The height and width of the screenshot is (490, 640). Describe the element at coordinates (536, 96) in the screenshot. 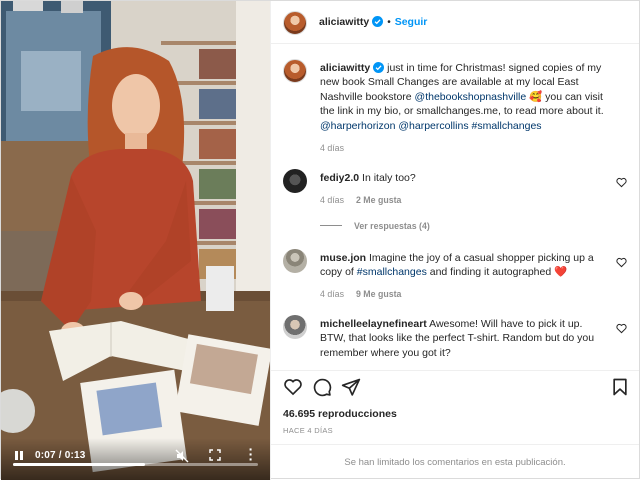

I see `emoji: 🥰` at that location.